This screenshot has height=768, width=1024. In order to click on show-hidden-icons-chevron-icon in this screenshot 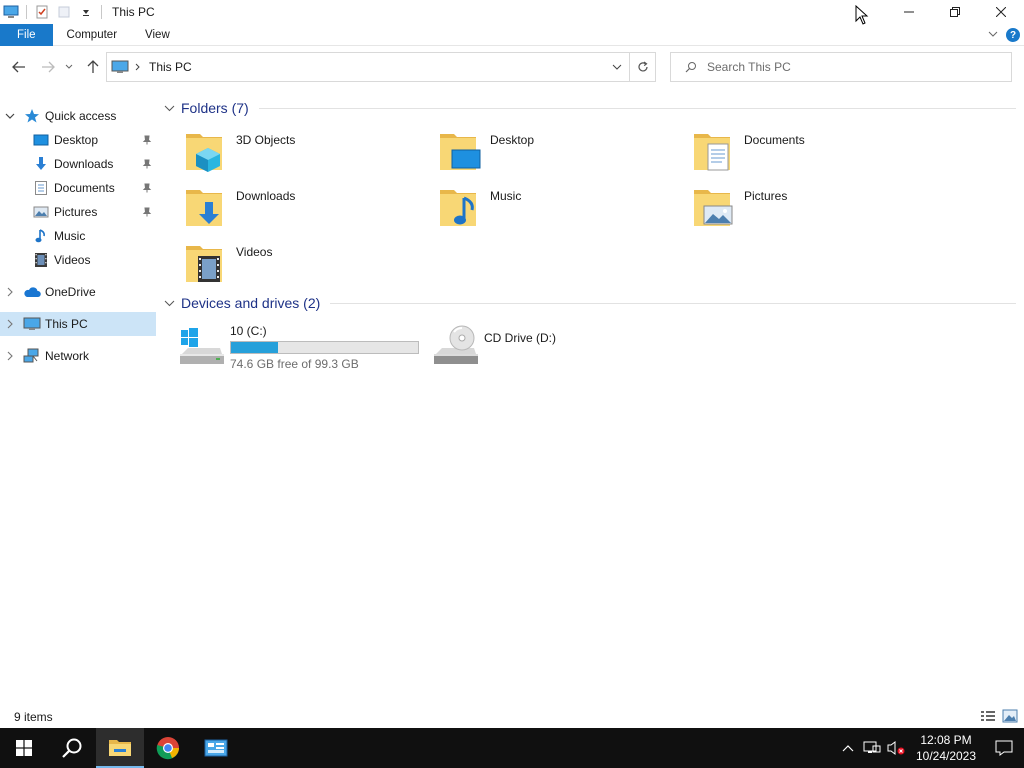, I will do `click(848, 748)`.